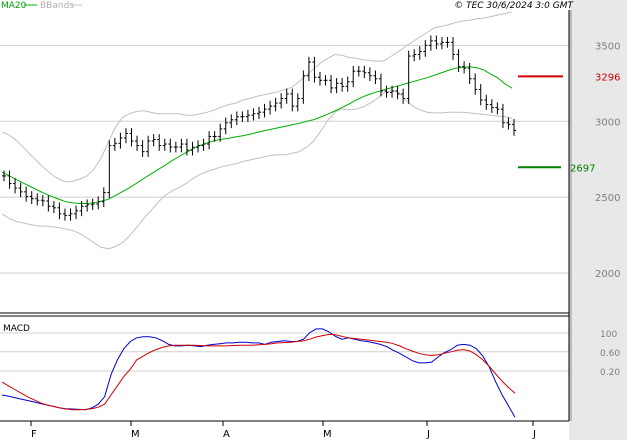 The image size is (627, 440). I want to click on copyright-timestamp: © TEC 30/6/2024 3:0 GMT, so click(514, 6).